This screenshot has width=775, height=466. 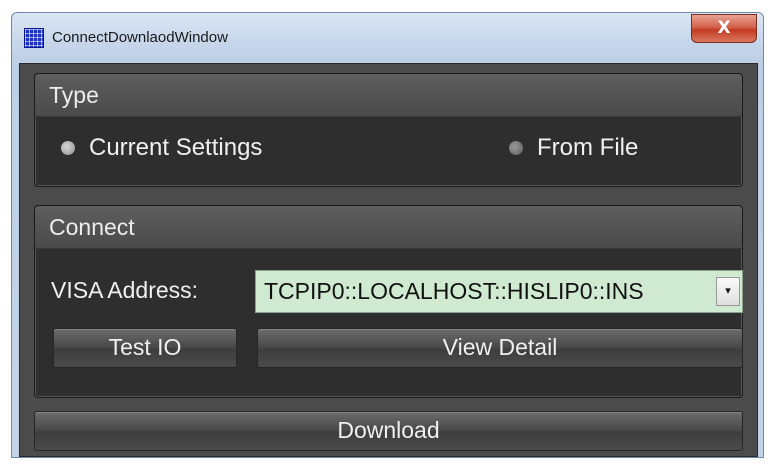 What do you see at coordinates (487, 291) in the screenshot?
I see `visa-address-value: TCPIP0::LOCALHOST::HISLIP0::INS` at bounding box center [487, 291].